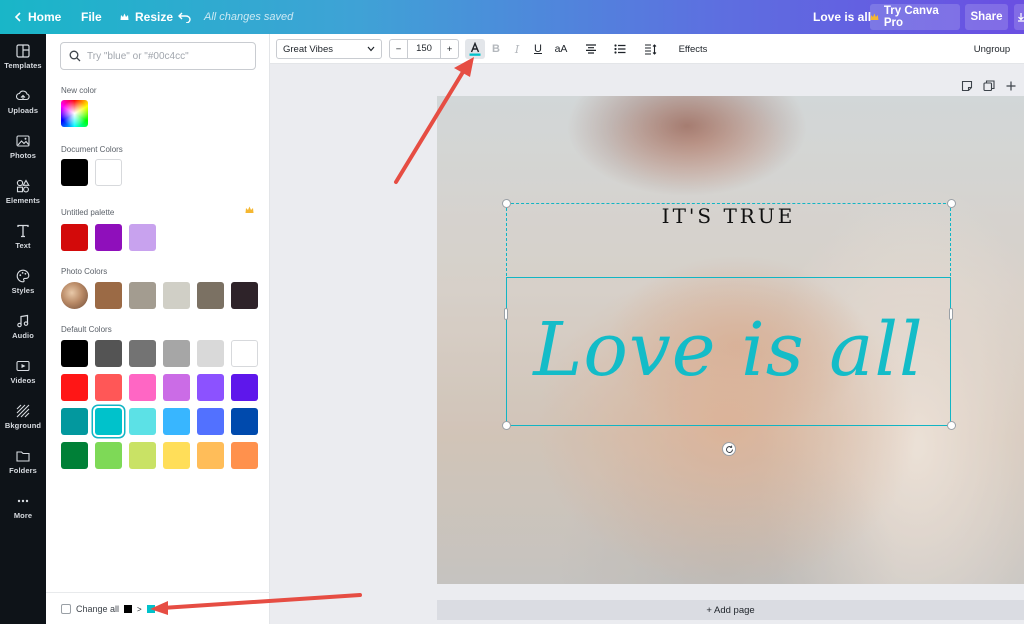 The height and width of the screenshot is (624, 1024). I want to click on resize-button: Resize, so click(146, 17).